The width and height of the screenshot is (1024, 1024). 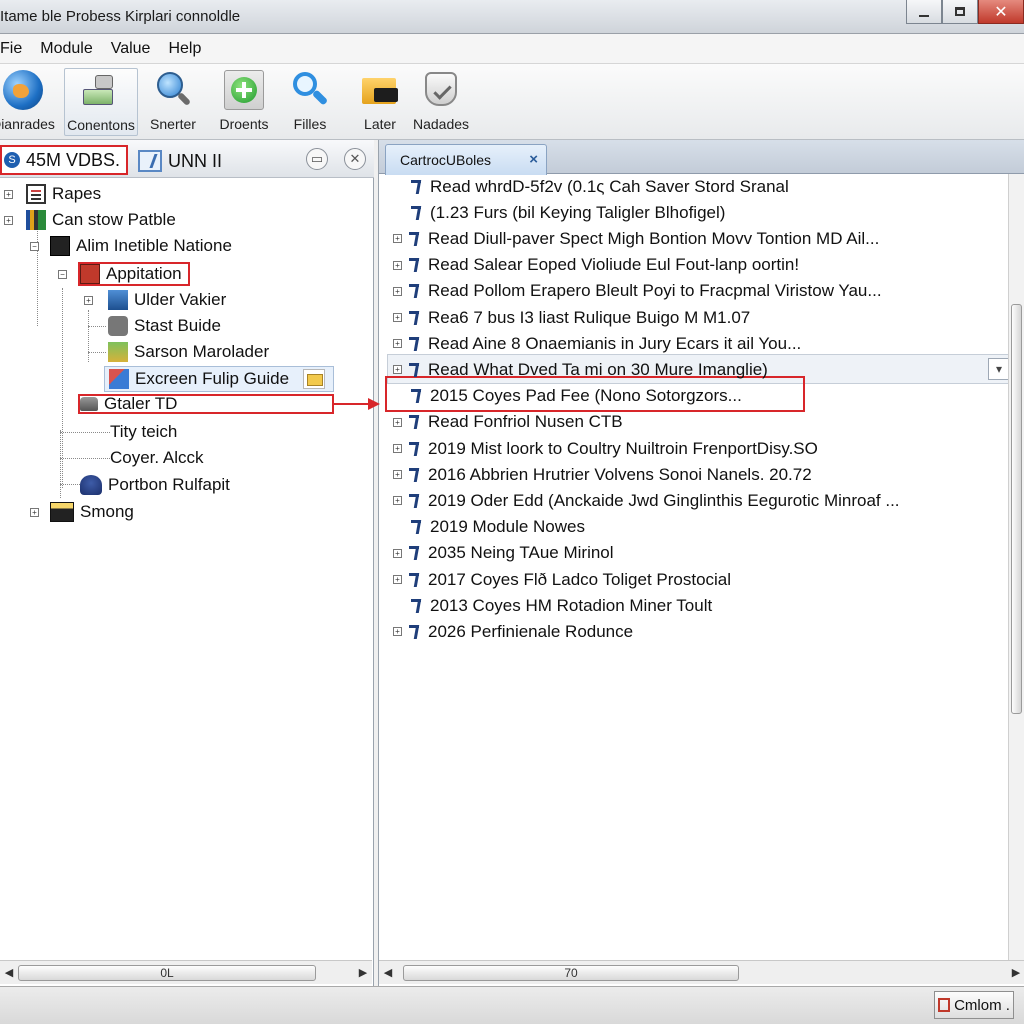 I want to click on status-button-label: Cmlom ., so click(x=982, y=1005).